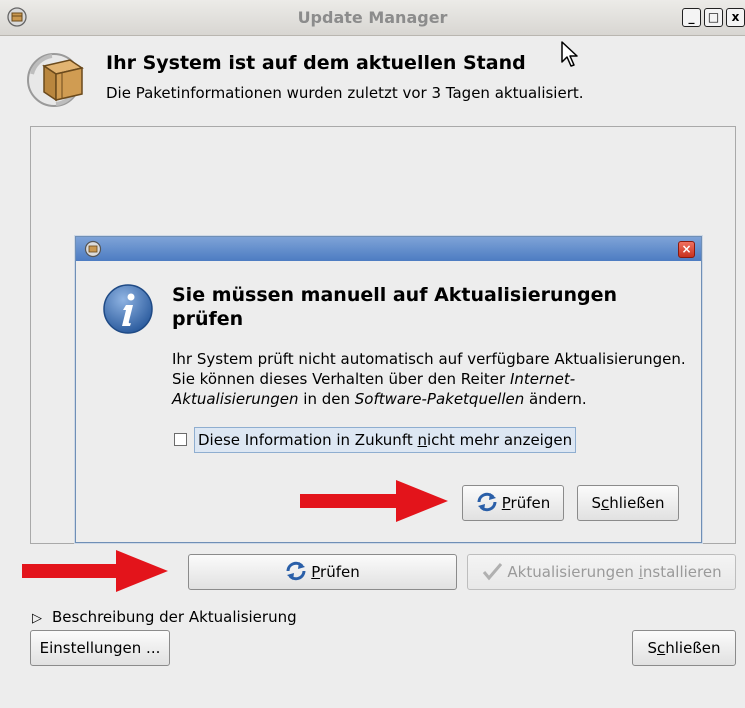 The height and width of the screenshot is (708, 745). I want to click on package-status-icon, so click(55, 80).